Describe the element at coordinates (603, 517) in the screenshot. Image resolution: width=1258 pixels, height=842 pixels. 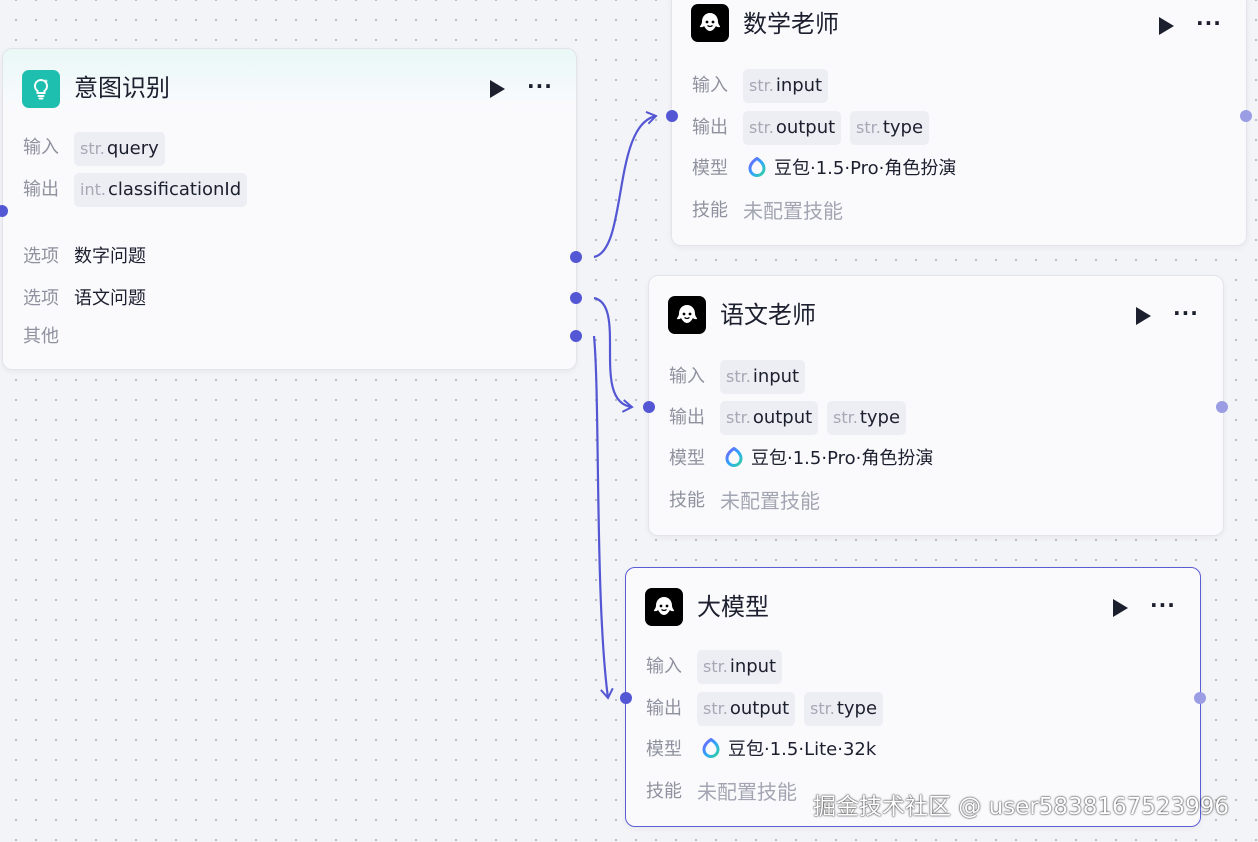
I see `edge-other-to-llm` at that location.